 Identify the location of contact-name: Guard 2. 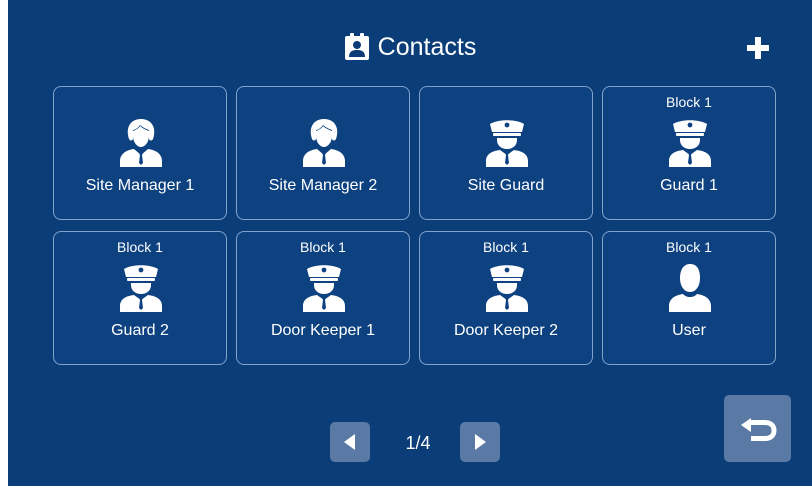
(140, 330).